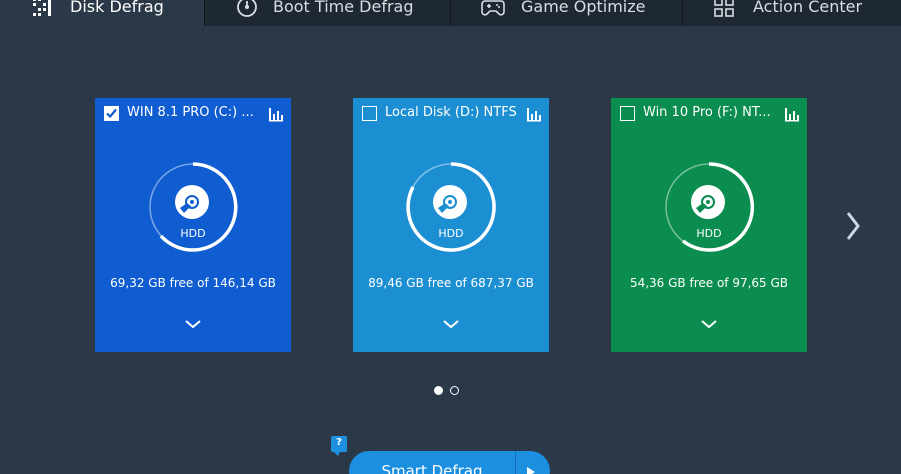  I want to click on tab-game-optimize: Game Optimize, so click(567, 13).